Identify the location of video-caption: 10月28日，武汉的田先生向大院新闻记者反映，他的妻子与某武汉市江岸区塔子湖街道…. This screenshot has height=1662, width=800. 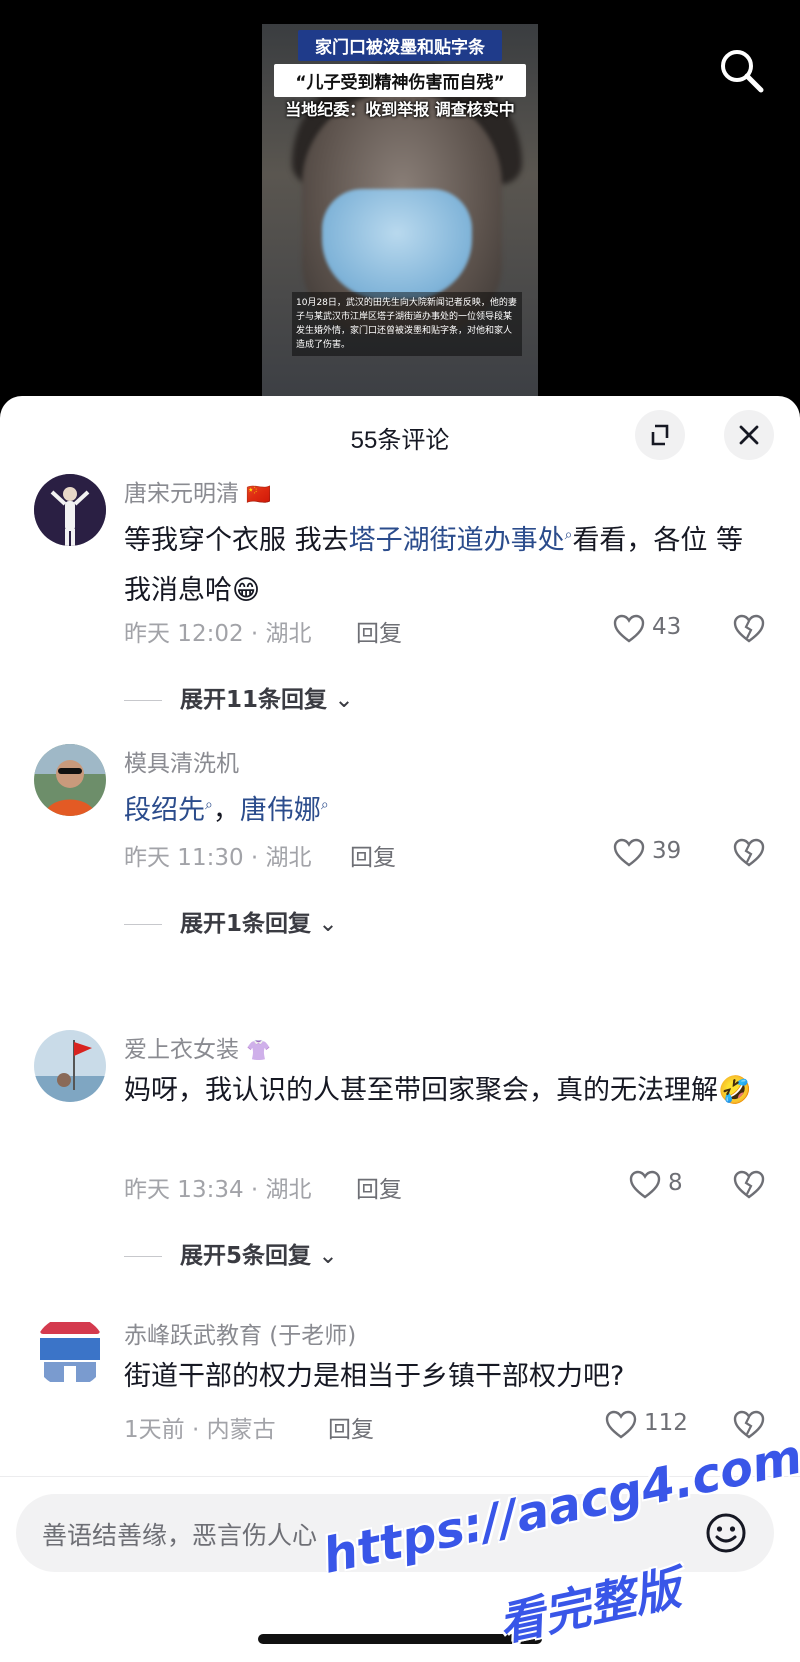
(407, 324).